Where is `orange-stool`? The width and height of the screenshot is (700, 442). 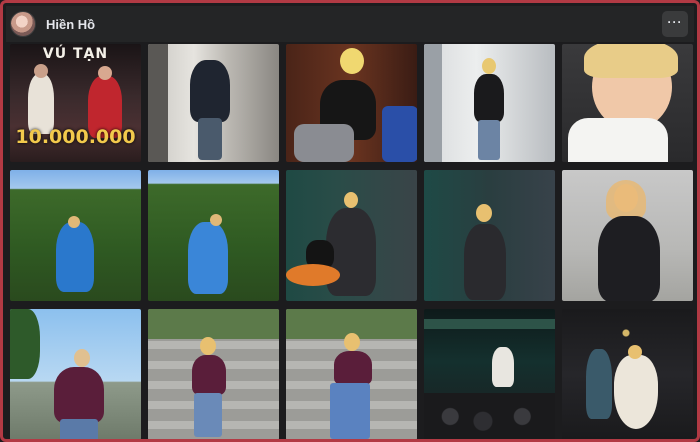 orange-stool is located at coordinates (313, 275).